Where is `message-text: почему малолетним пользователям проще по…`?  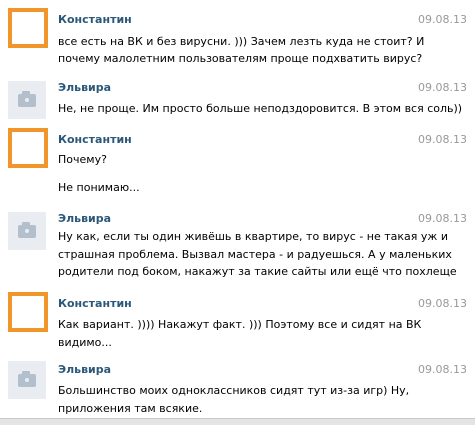
message-text: почему малолетним пользователям проще по… is located at coordinates (240, 58).